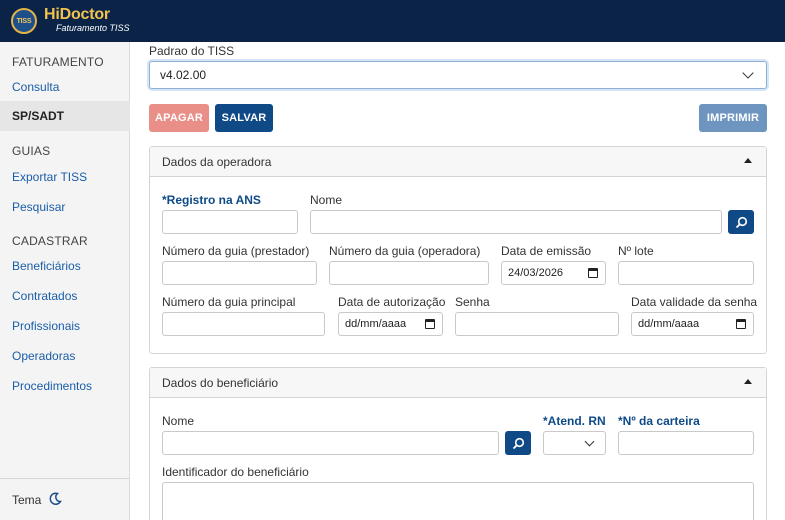 This screenshot has height=520, width=785. I want to click on panel-header: Dados do beneficiário, so click(458, 383).